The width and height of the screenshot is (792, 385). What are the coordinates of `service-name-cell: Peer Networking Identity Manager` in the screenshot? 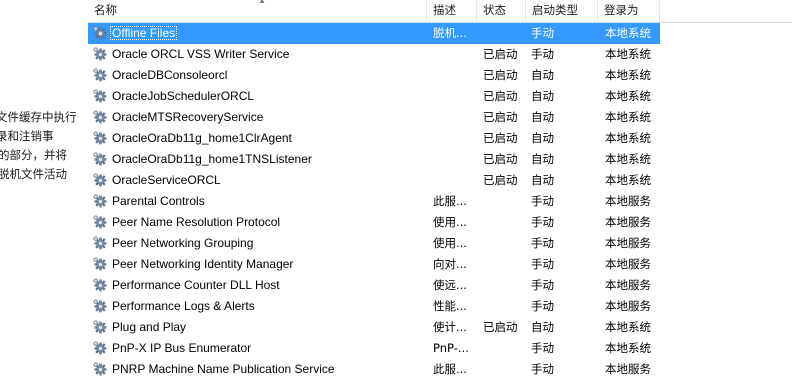 It's located at (257, 264).